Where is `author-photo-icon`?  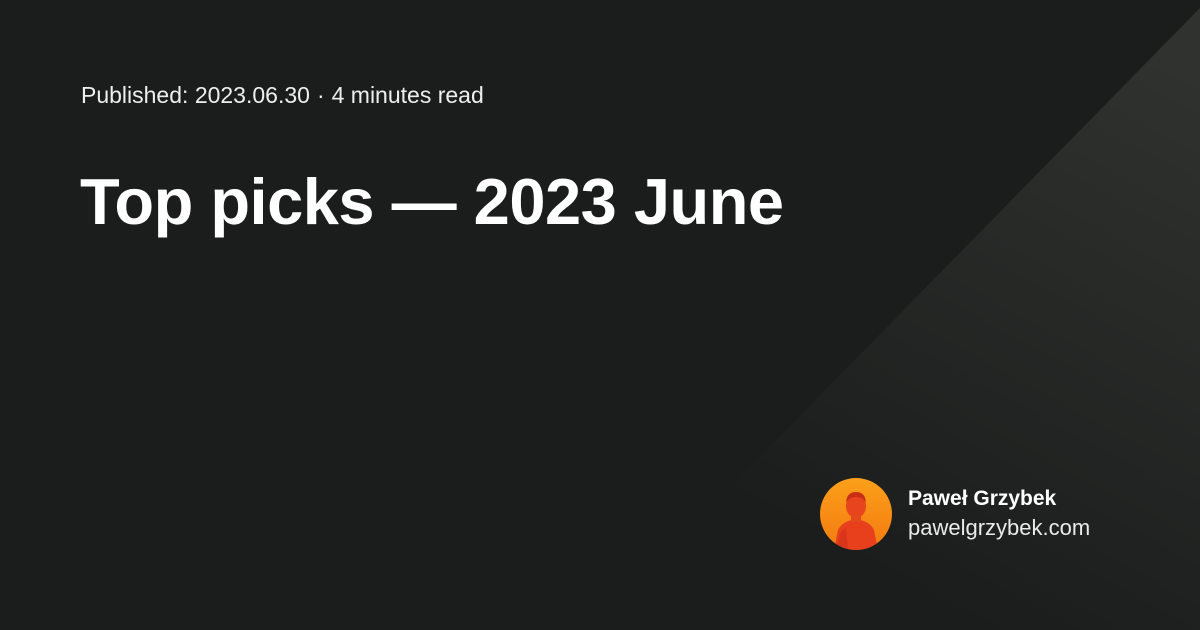 author-photo-icon is located at coordinates (856, 514).